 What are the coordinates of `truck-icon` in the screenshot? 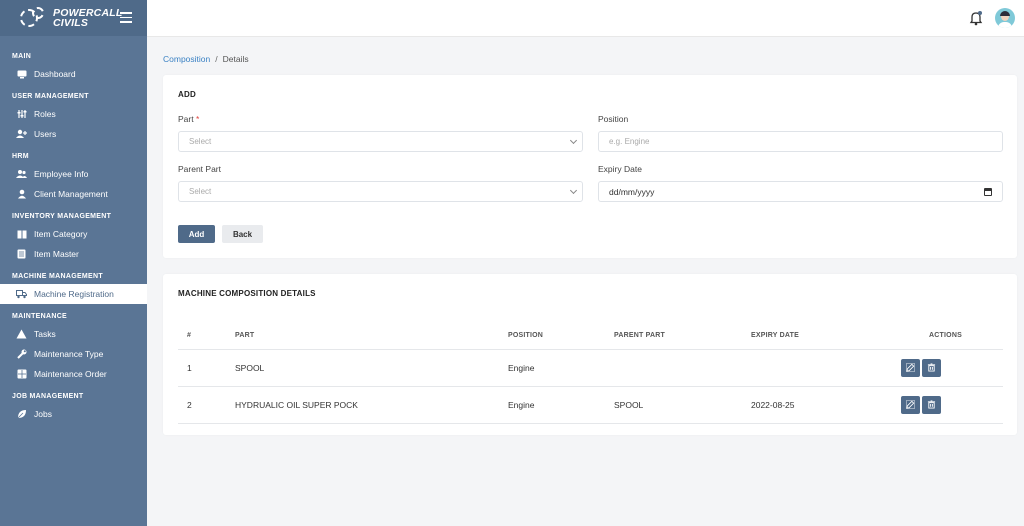 It's located at (21, 294).